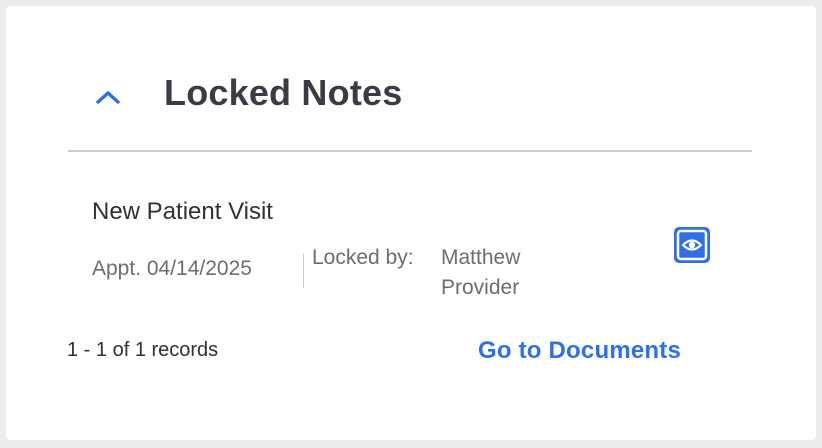  Describe the element at coordinates (172, 268) in the screenshot. I see `appointment-date: Appt. 04/14/2025` at that location.